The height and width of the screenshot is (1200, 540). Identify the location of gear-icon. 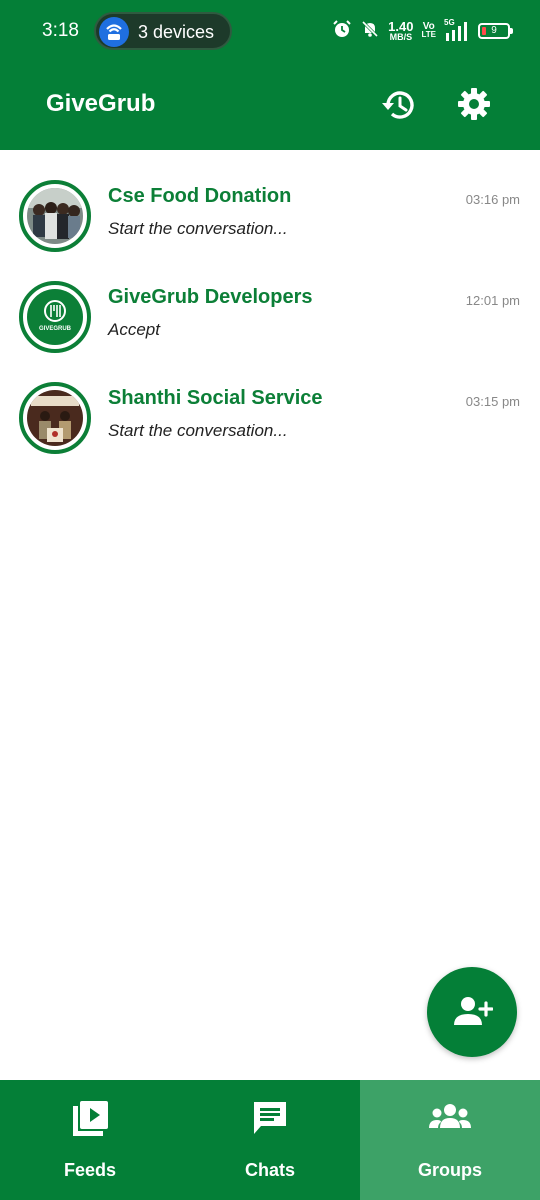
(474, 104).